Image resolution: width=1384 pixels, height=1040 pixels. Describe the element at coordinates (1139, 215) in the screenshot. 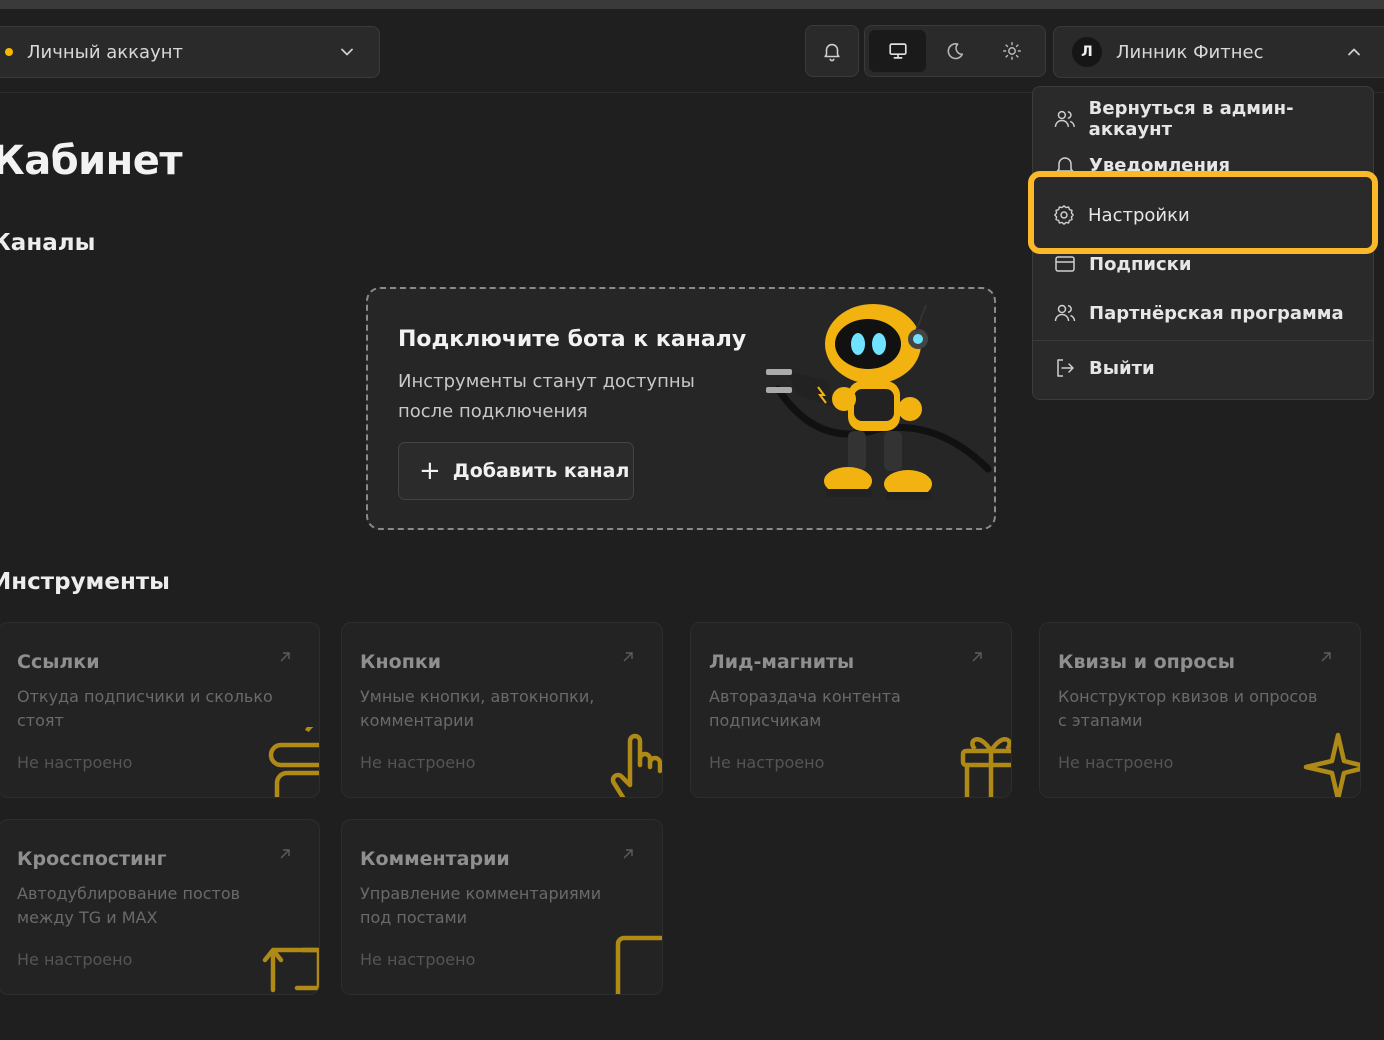

I see `menu-item-label: Настройки` at that location.